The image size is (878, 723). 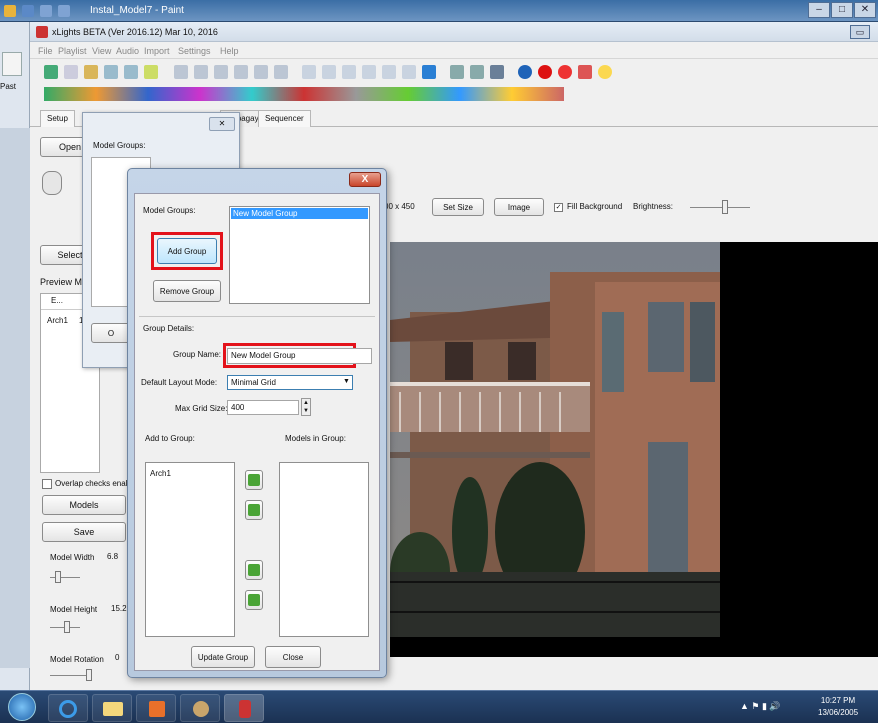 I want to click on menu-settings: Settings, so click(x=194, y=51).